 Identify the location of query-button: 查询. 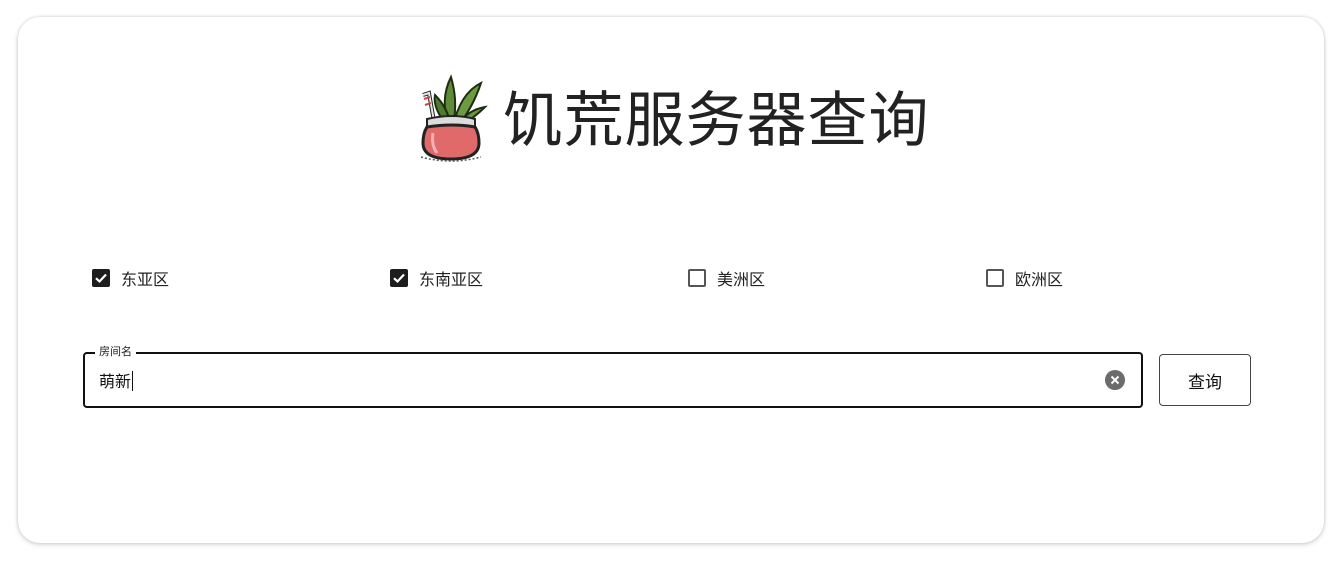
(1205, 380).